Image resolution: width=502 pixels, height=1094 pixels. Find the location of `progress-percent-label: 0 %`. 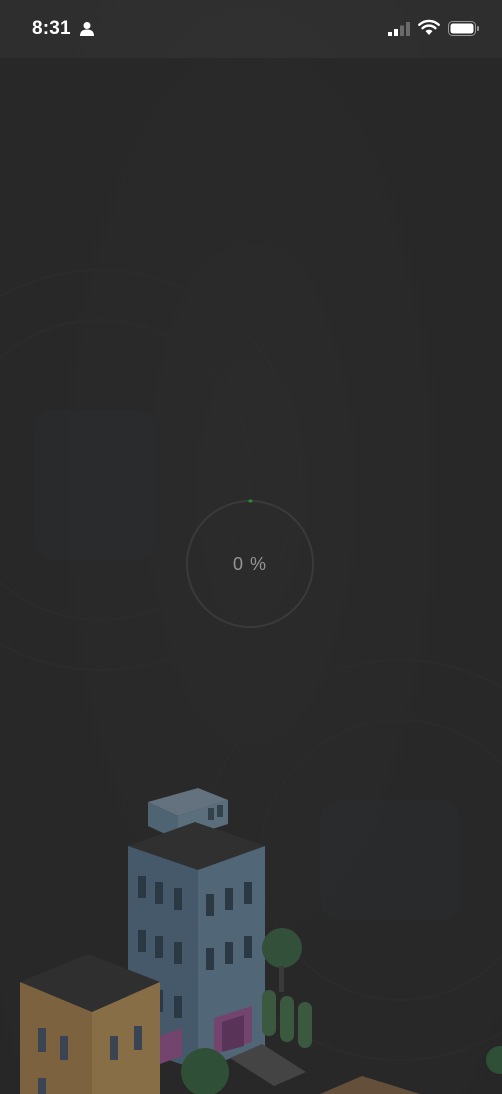

progress-percent-label: 0 % is located at coordinates (250, 563).